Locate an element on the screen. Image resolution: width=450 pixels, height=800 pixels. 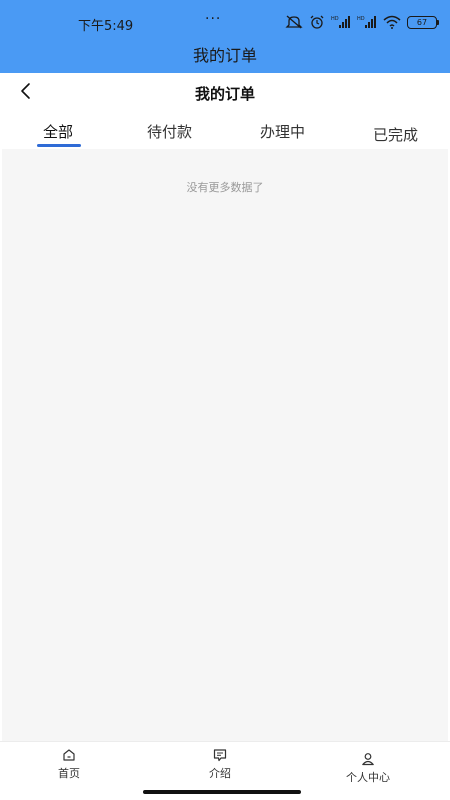
wifi-icon is located at coordinates (392, 22).